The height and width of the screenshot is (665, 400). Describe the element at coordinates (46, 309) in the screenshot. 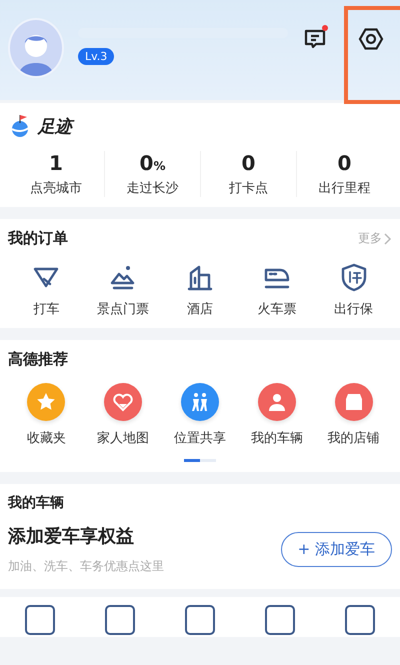

I see `order-label: 打车` at that location.